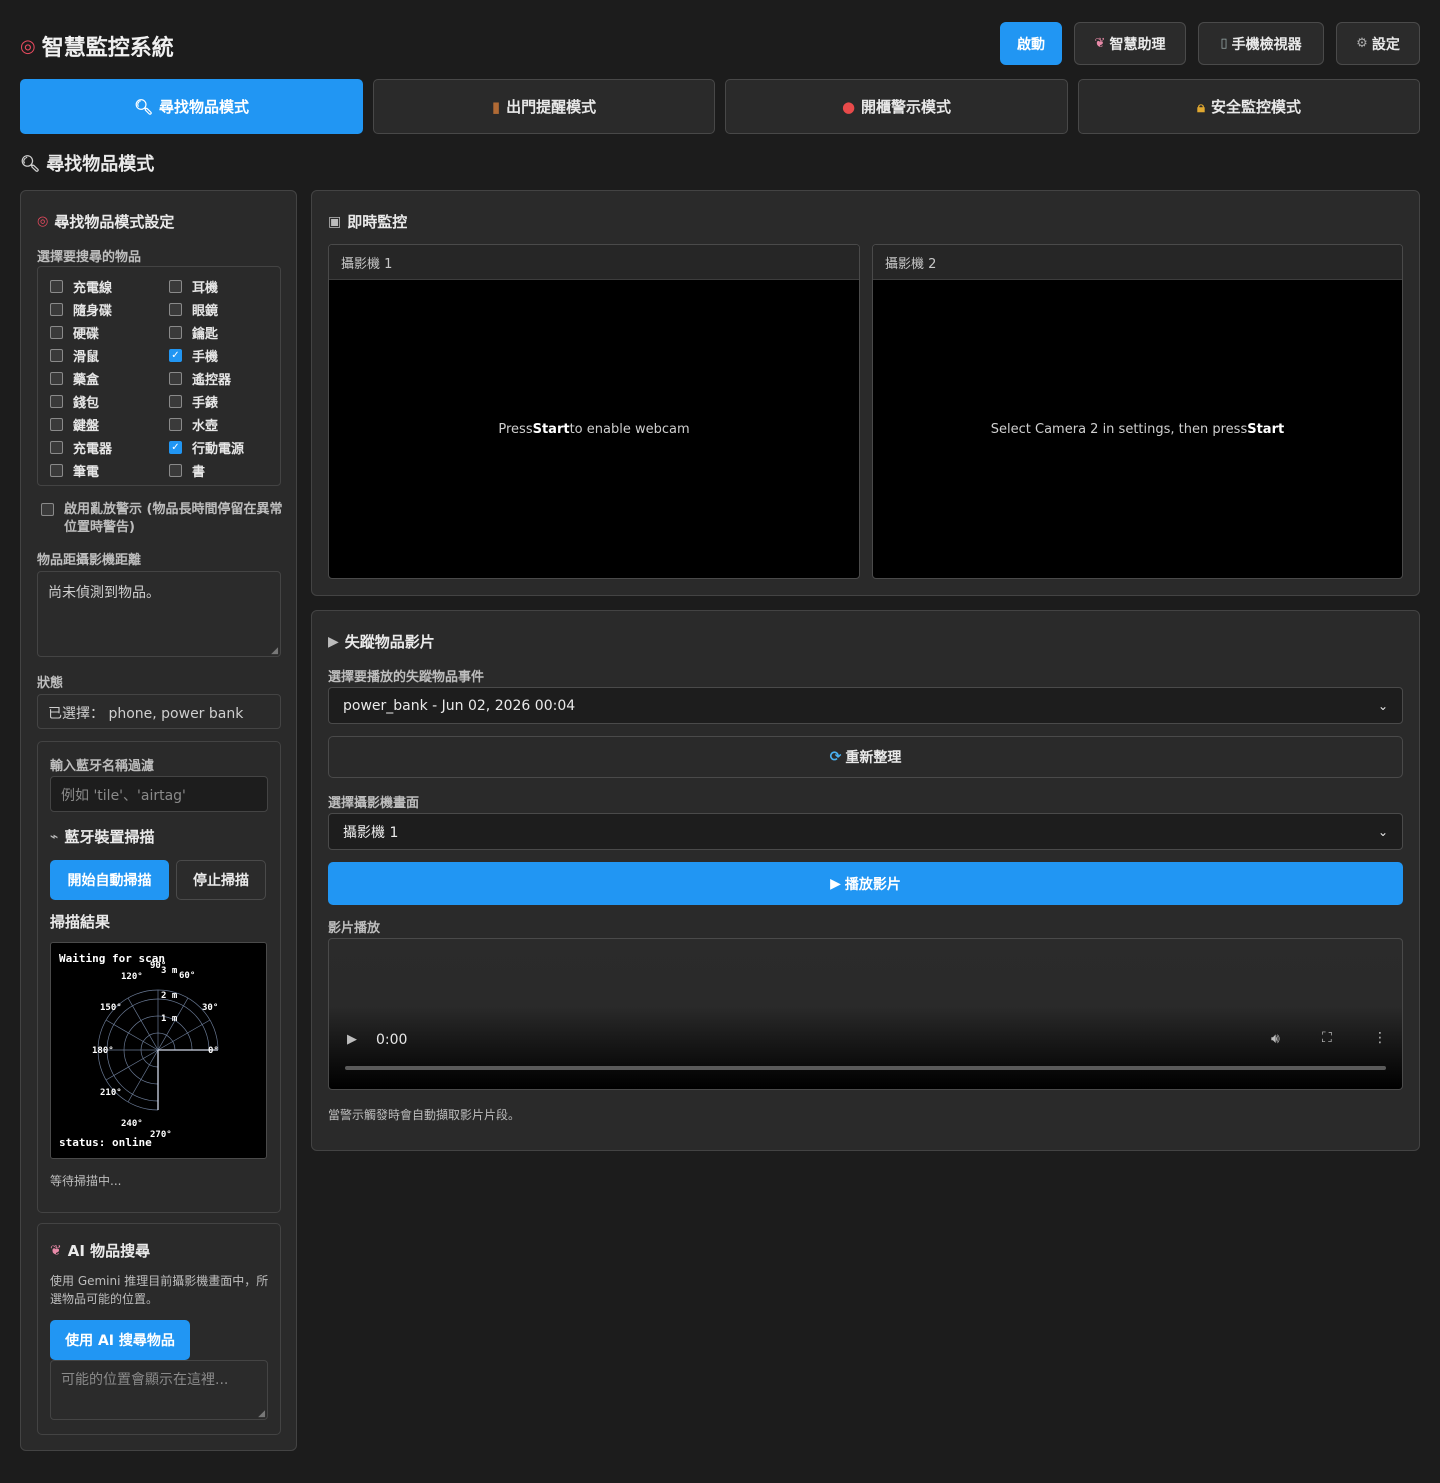  I want to click on item-option: 充電線, so click(109, 286).